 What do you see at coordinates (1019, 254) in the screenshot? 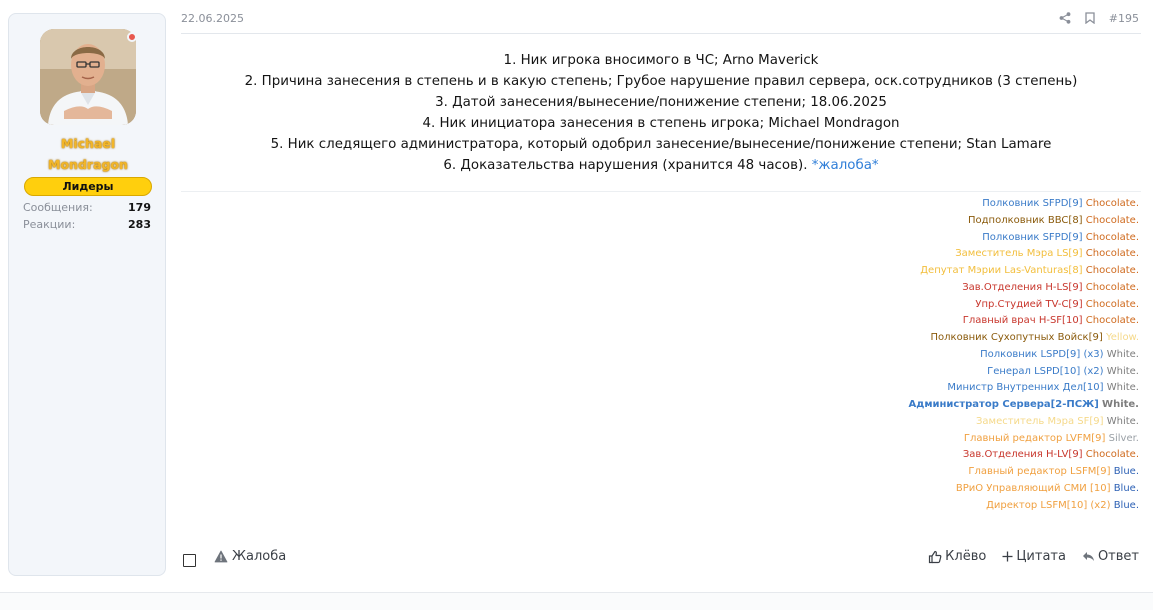
I see `signature-role: Заместитель Мэра LS[9]` at bounding box center [1019, 254].